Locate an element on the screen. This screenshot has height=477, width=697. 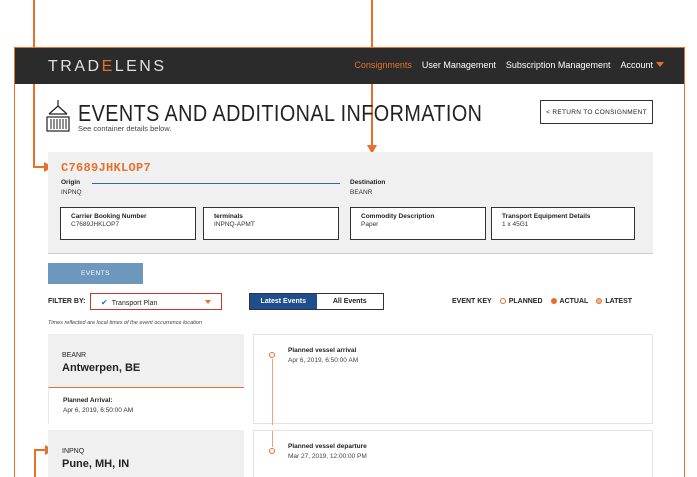
location-card-inpnq: INPNQ Pune, MH, IN is located at coordinates (146, 453).